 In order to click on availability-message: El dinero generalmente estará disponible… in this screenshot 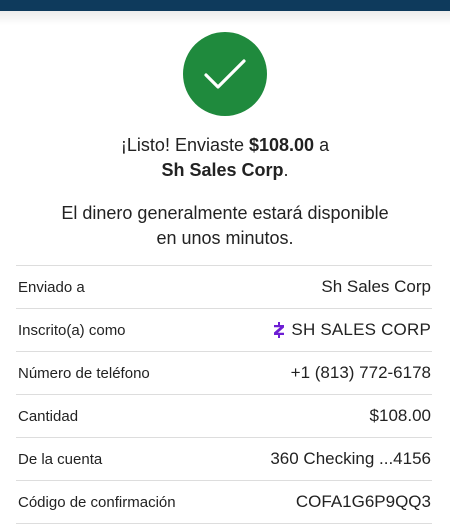, I will do `click(225, 226)`.